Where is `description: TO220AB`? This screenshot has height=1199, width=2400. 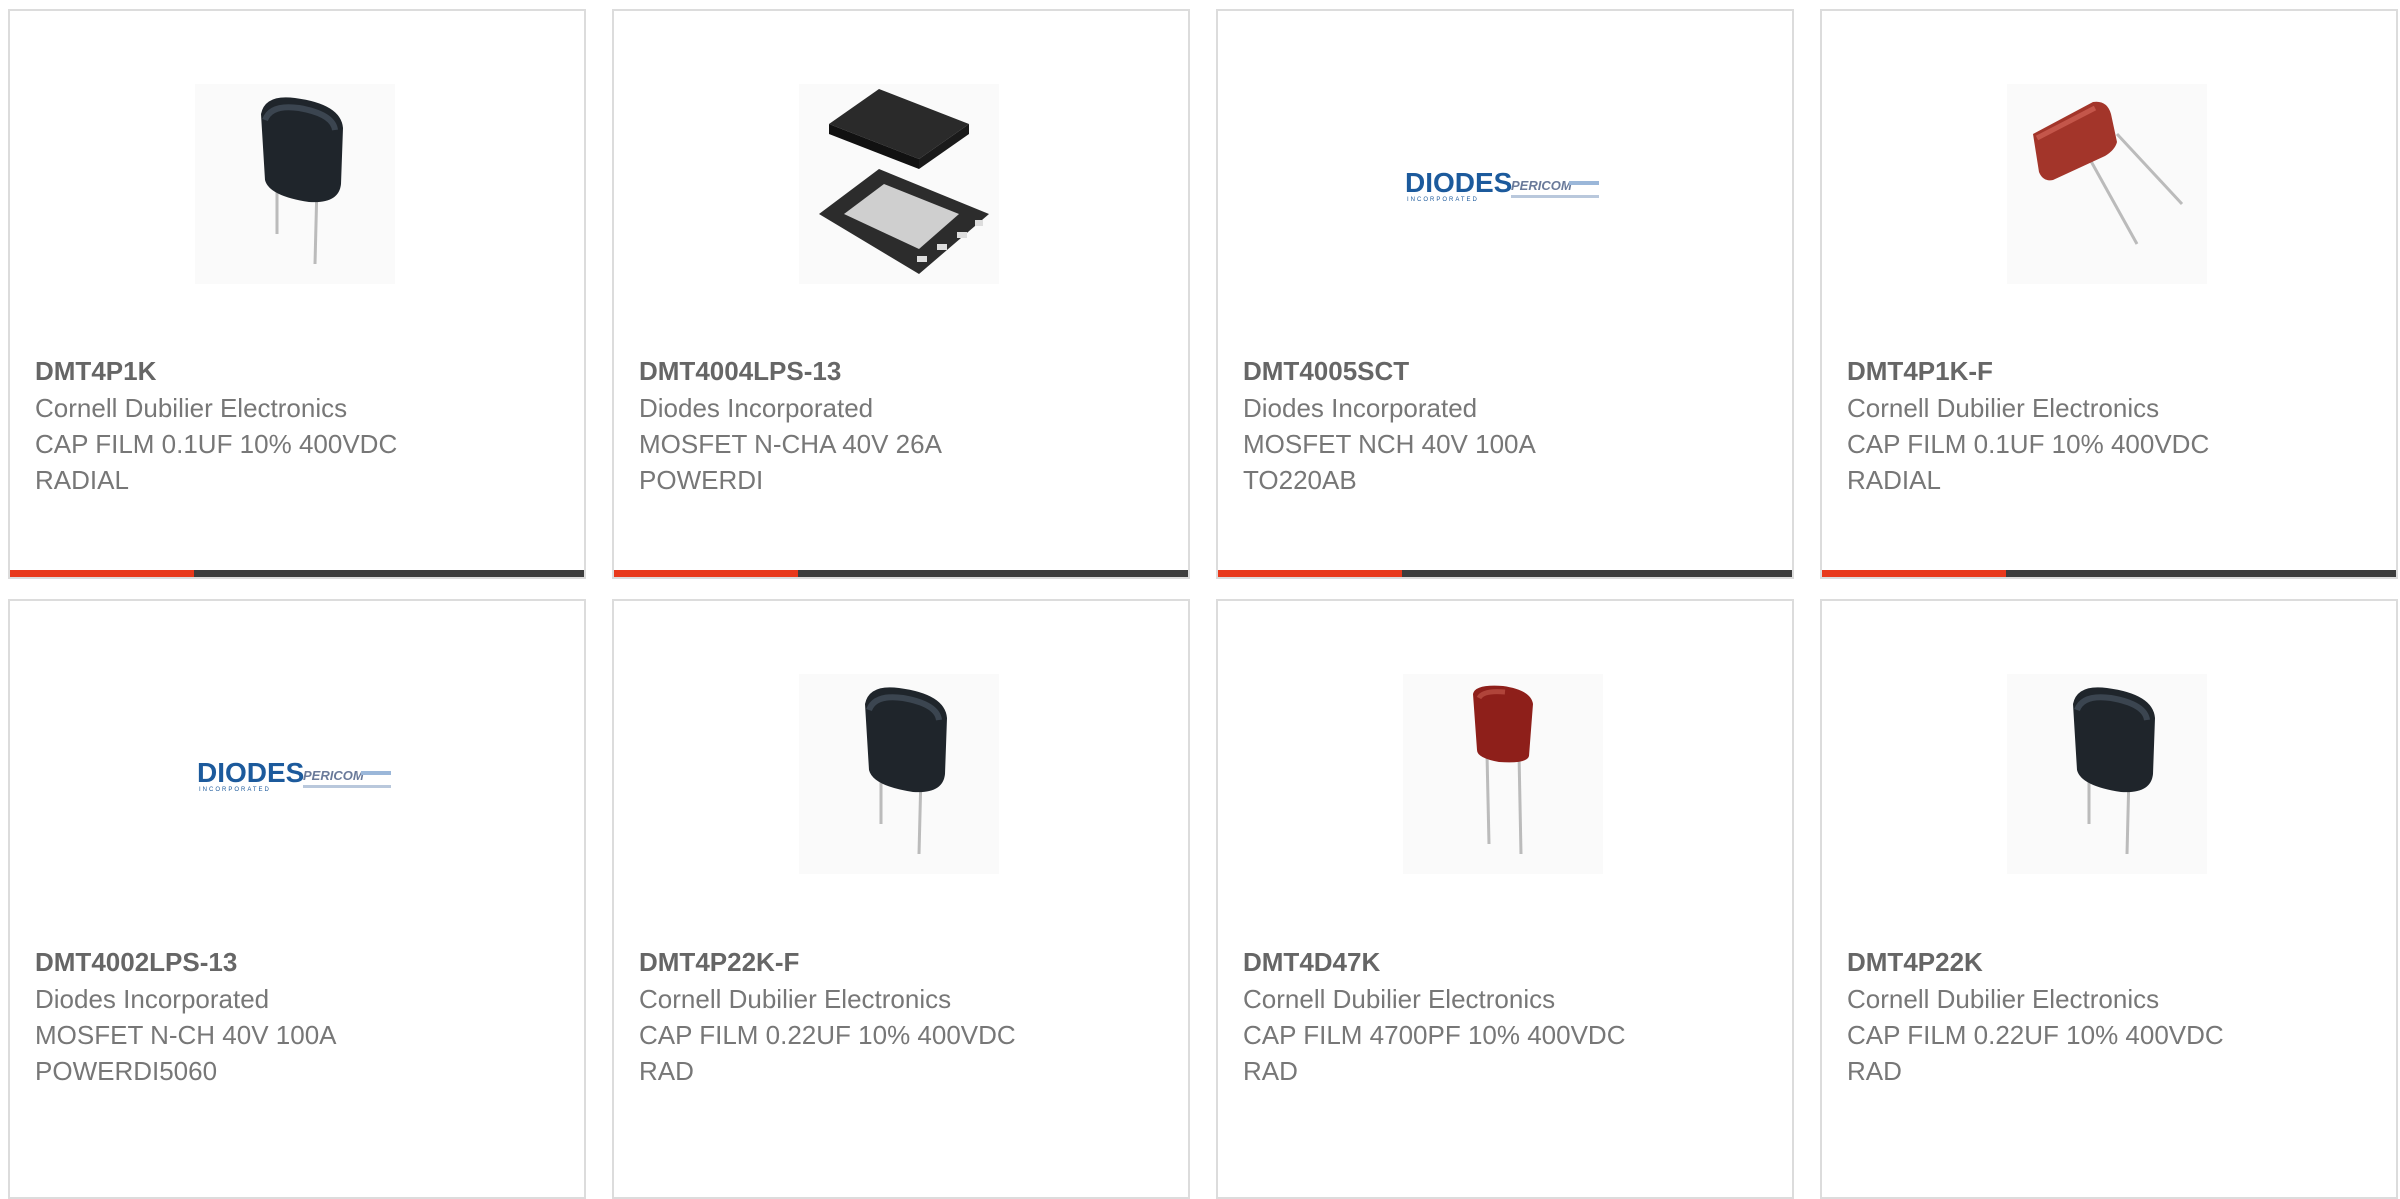 description: TO220AB is located at coordinates (1300, 480).